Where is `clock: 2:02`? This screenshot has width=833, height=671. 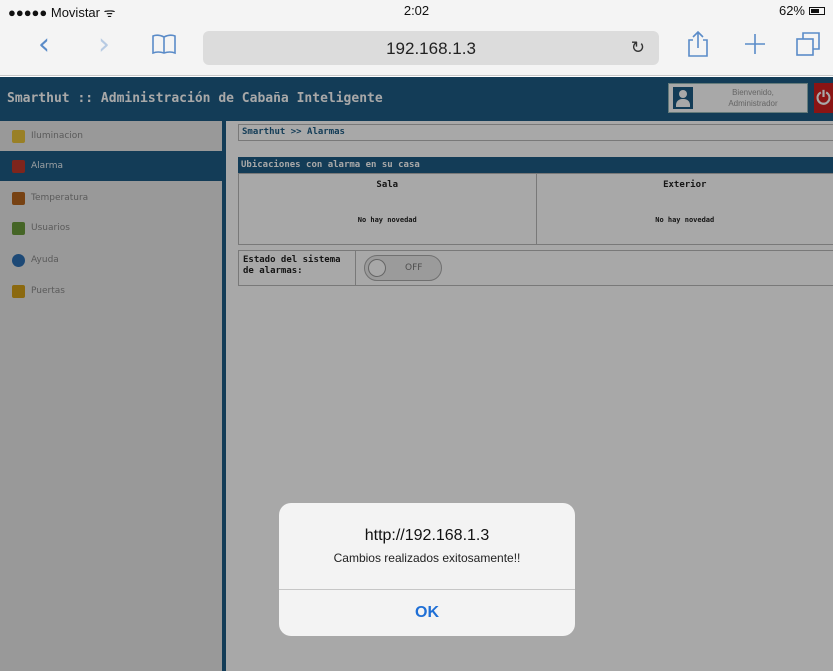 clock: 2:02 is located at coordinates (416, 10).